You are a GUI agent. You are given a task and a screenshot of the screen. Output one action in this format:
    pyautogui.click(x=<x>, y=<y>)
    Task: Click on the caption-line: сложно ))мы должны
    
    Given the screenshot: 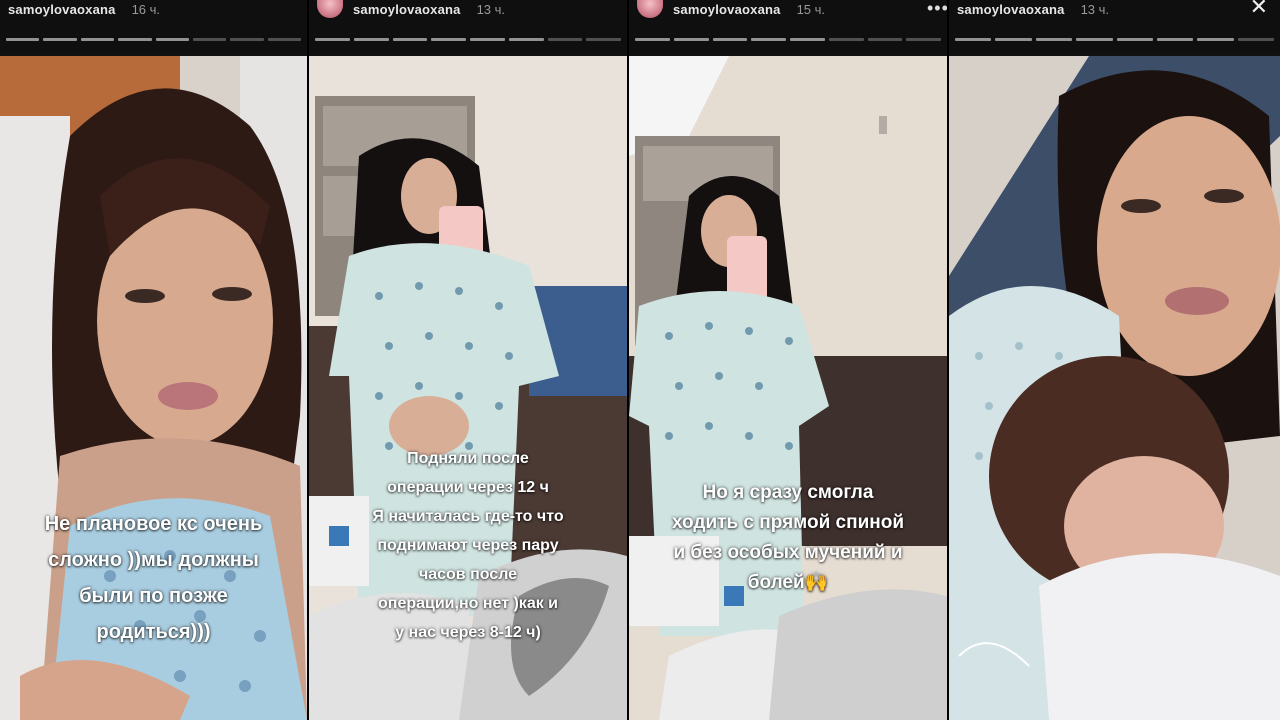 What is the action you would take?
    pyautogui.click(x=153, y=560)
    